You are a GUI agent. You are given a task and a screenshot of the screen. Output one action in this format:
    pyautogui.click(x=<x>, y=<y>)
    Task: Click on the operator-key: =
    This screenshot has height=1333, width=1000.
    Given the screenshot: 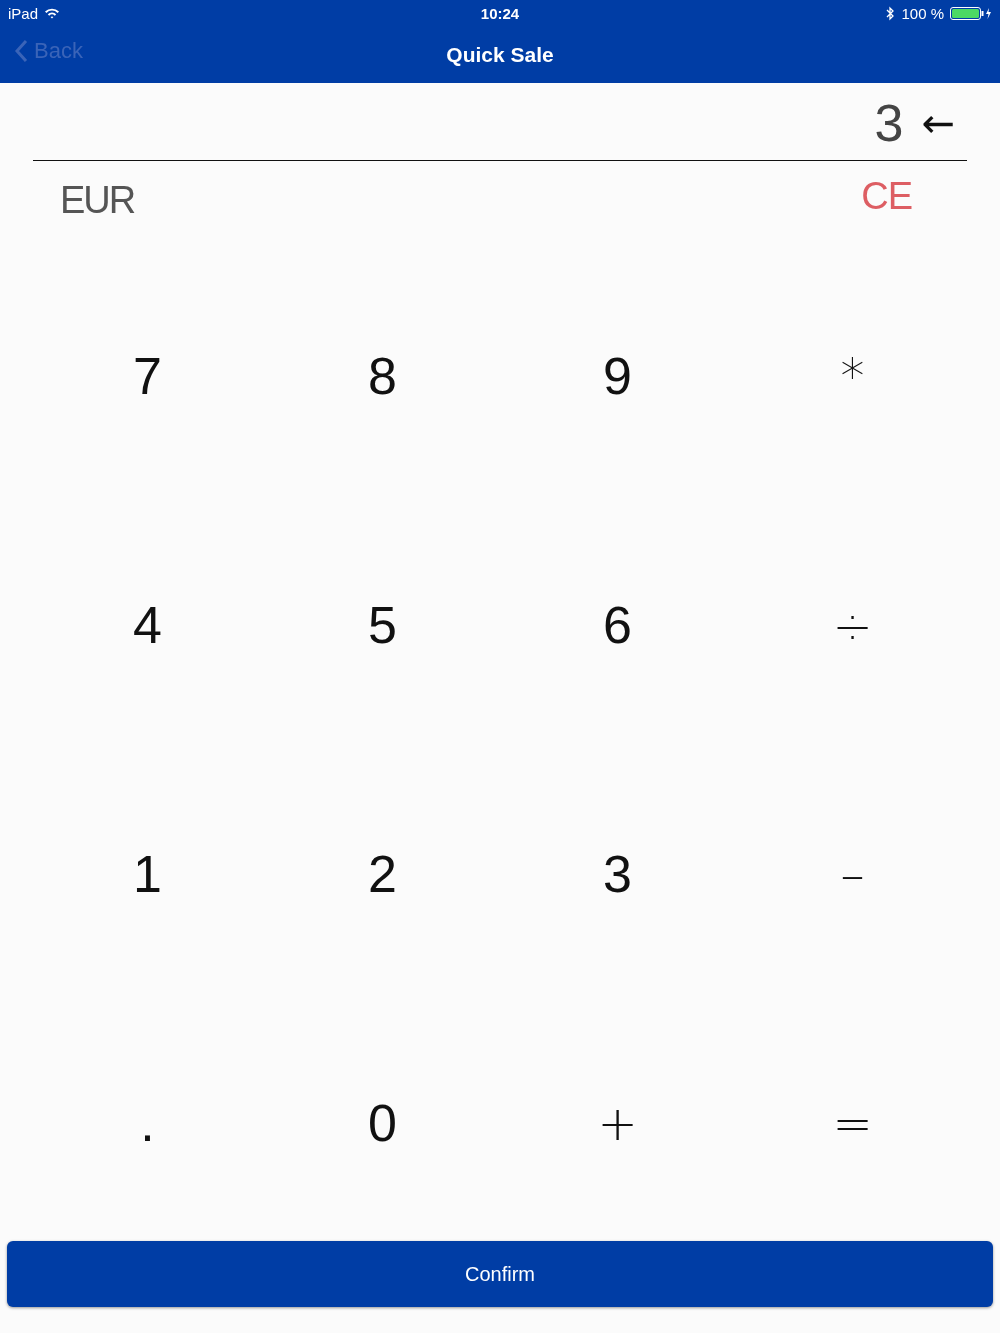 What is the action you would take?
    pyautogui.click(x=852, y=1122)
    